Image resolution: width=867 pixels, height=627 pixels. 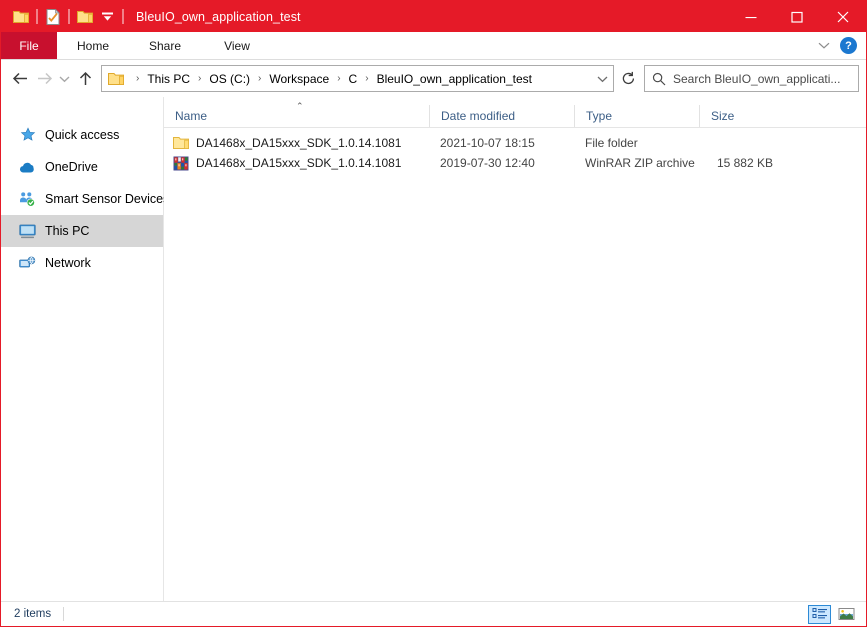 I want to click on new-folder-icon, so click(x=85, y=17).